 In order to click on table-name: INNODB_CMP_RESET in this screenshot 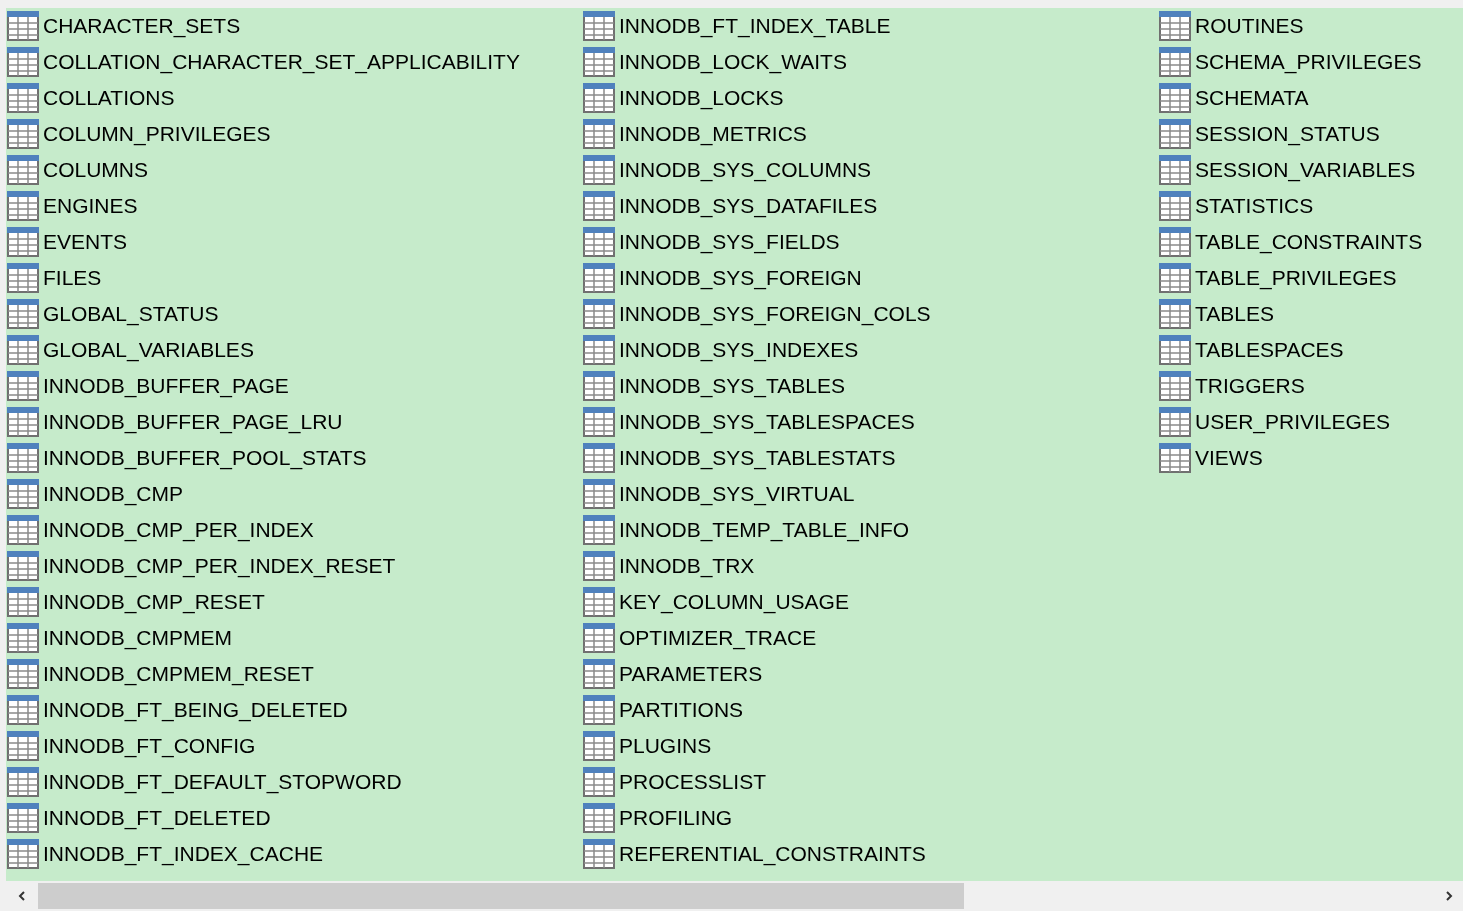, I will do `click(154, 602)`.